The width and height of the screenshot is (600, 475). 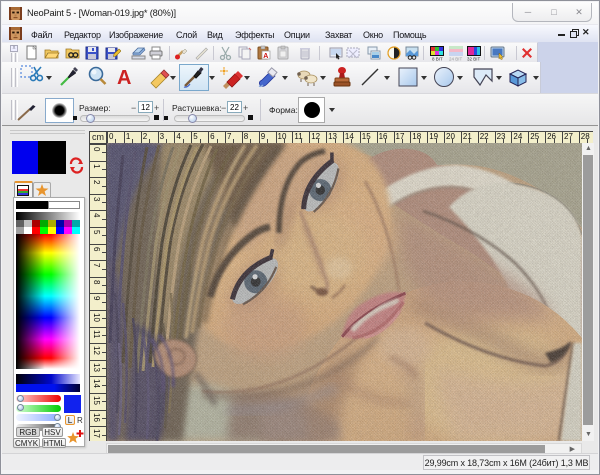 I want to click on svg-text: 8 BIT, so click(x=437, y=59).